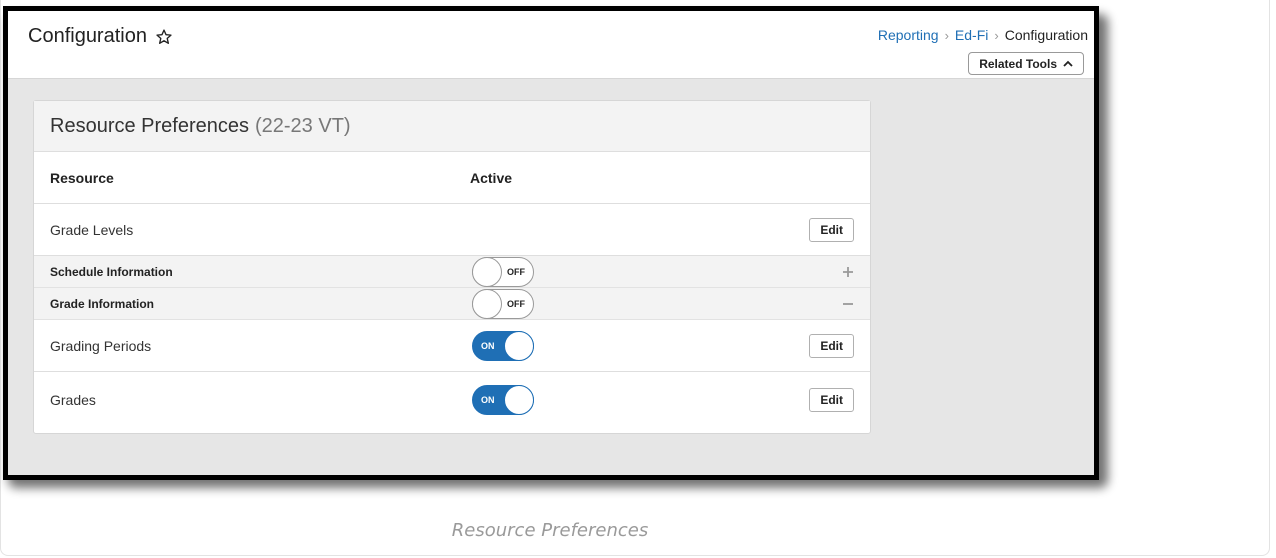  What do you see at coordinates (1068, 63) in the screenshot?
I see `chevron-up-icon` at bounding box center [1068, 63].